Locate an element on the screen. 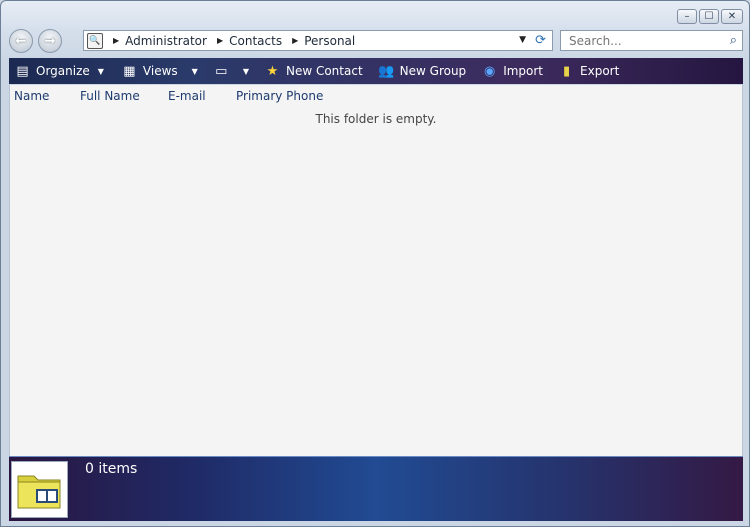 Image resolution: width=750 pixels, height=527 pixels. search-input is located at coordinates (644, 40).